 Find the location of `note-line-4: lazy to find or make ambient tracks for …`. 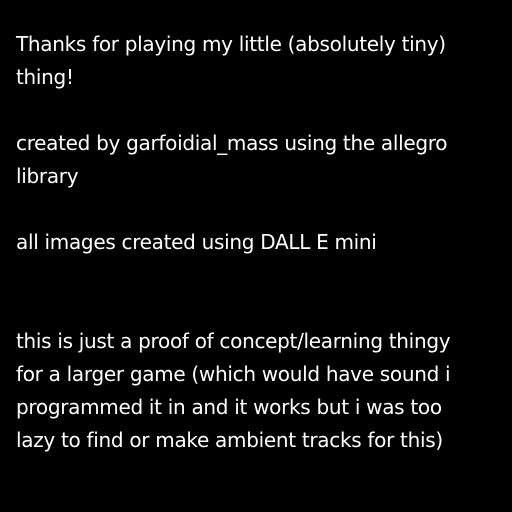

note-line-4: lazy to find or make ambient tracks for … is located at coordinates (229, 440).